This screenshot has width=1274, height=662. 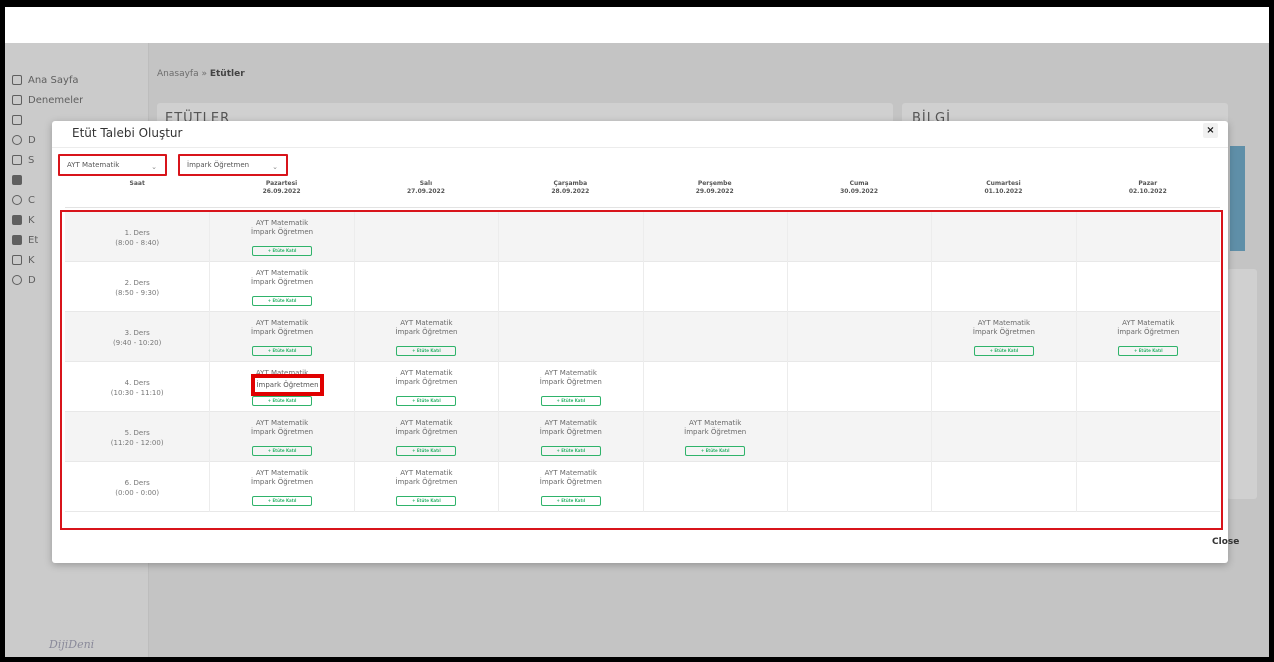 I want to click on day-name: Çarşamba, so click(x=570, y=183).